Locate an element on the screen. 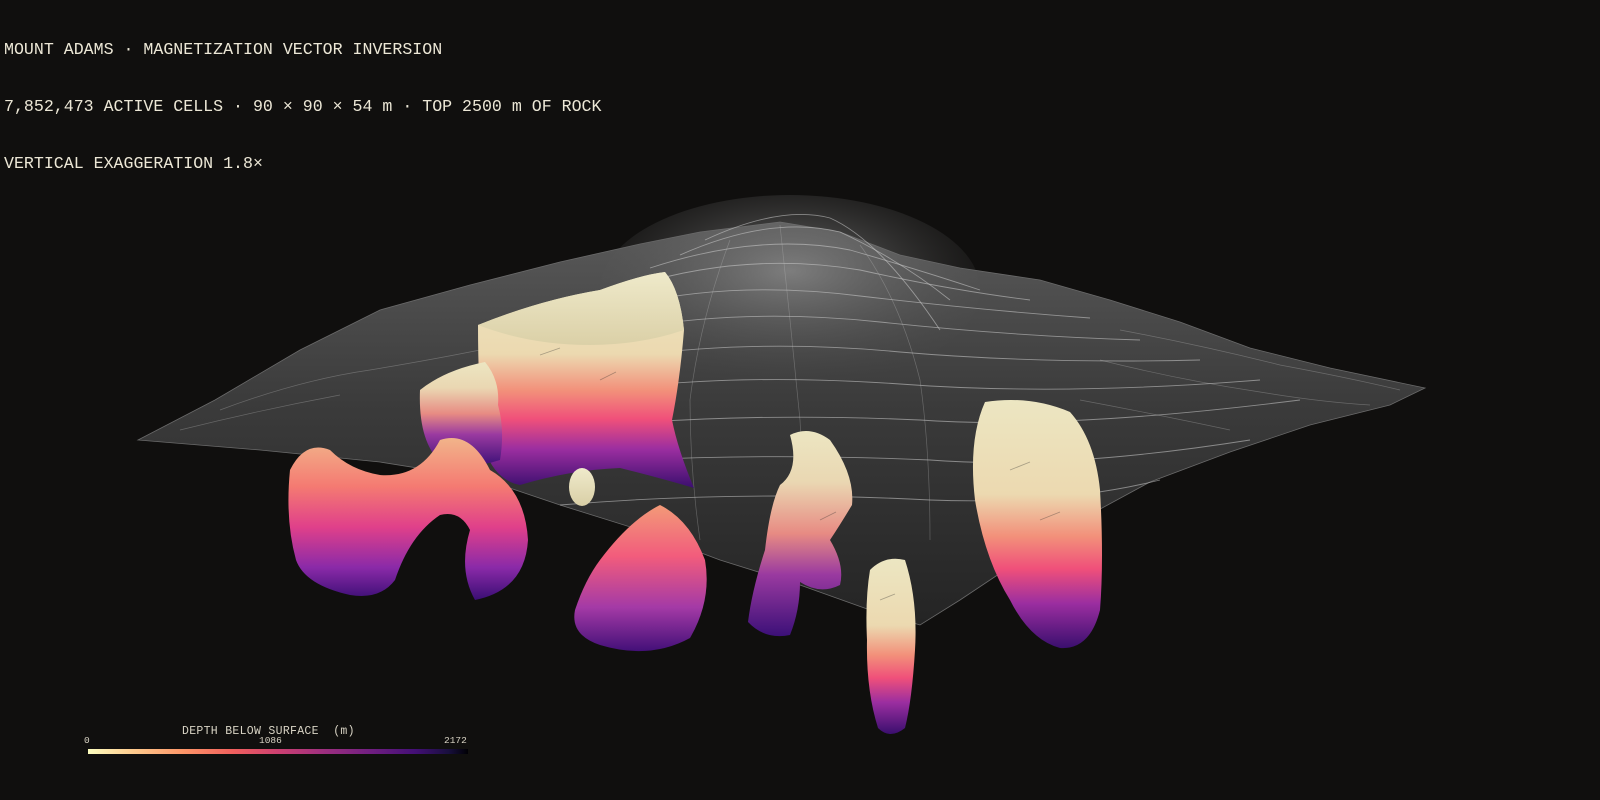  anomaly-body-right-column is located at coordinates (1037, 524).